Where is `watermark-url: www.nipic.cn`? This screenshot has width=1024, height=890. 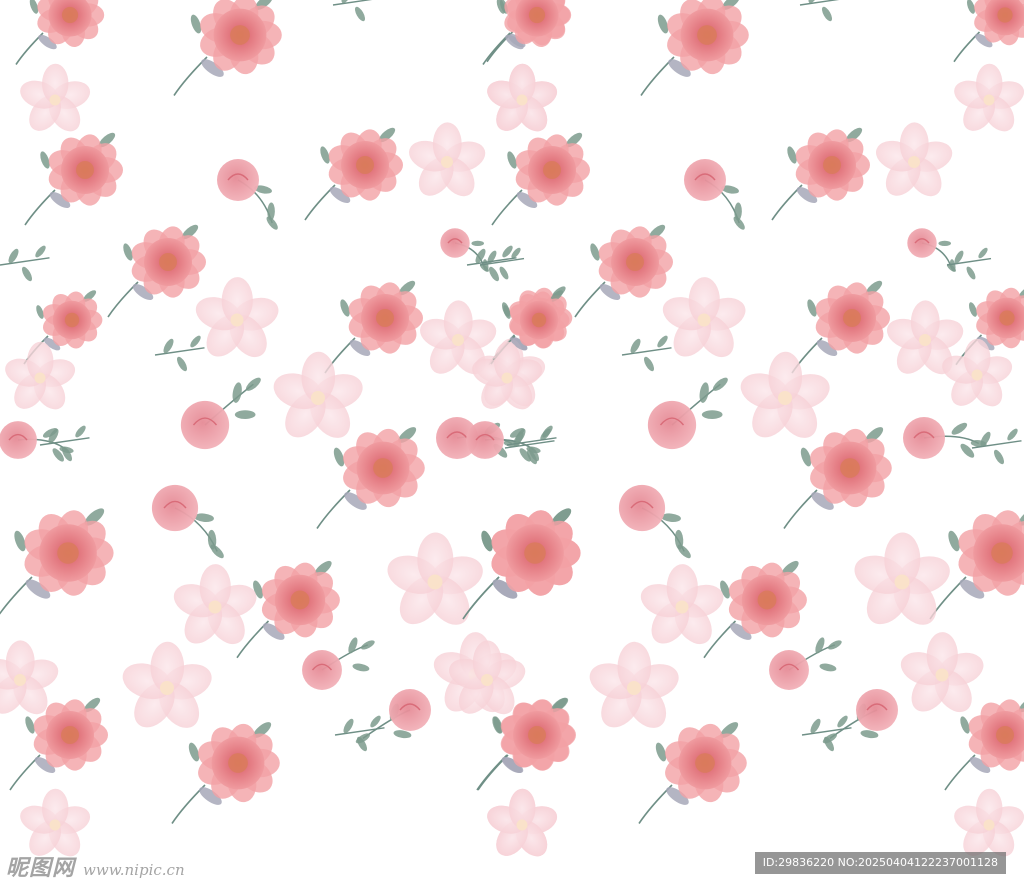
watermark-url: www.nipic.cn is located at coordinates (134, 870).